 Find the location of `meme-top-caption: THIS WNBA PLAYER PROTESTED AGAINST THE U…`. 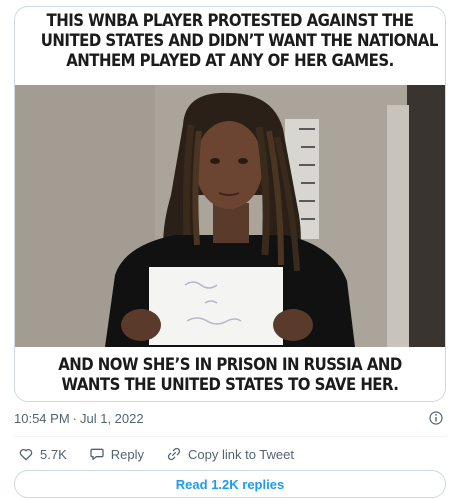

meme-top-caption: THIS WNBA PLAYER PROTESTED AGAINST THE U… is located at coordinates (239, 41).